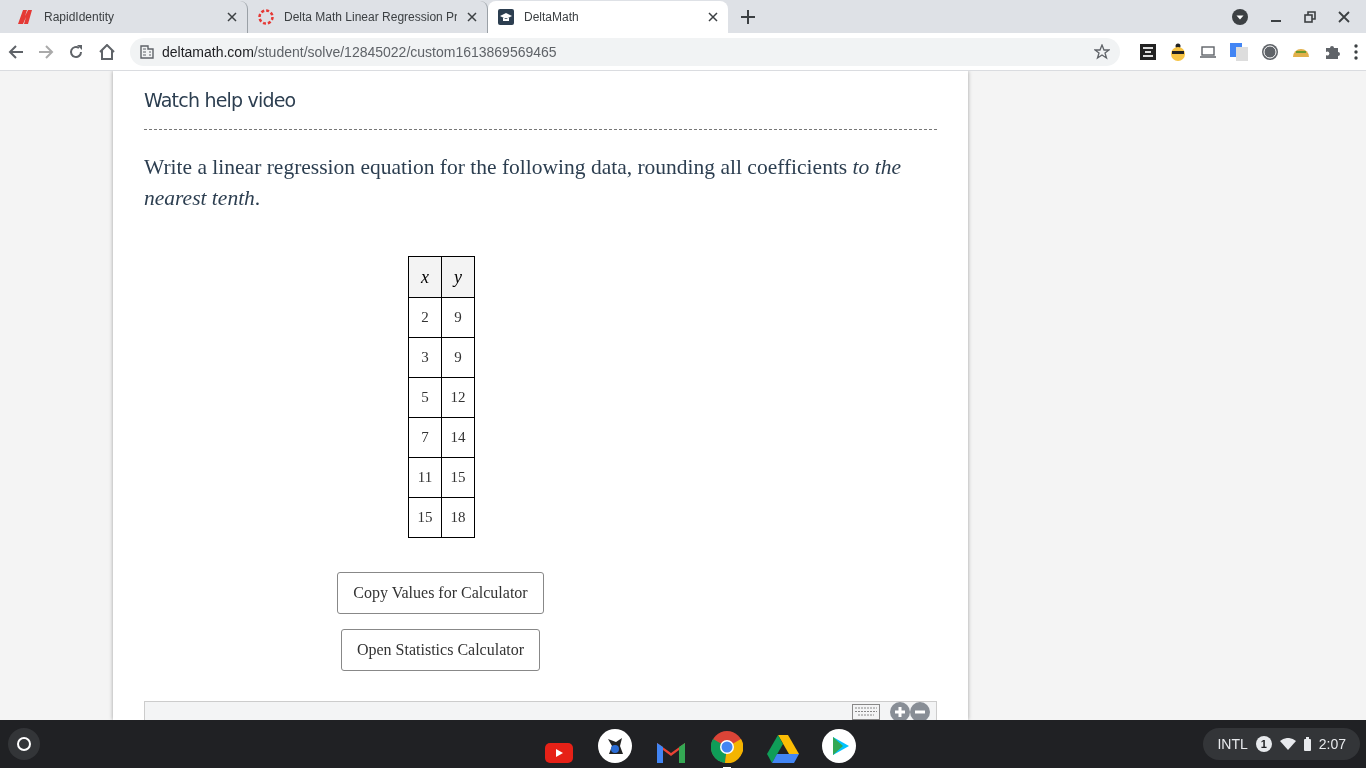 Image resolution: width=1366 pixels, height=768 pixels. What do you see at coordinates (425, 397) in the screenshot?
I see `table-cell: 5` at bounding box center [425, 397].